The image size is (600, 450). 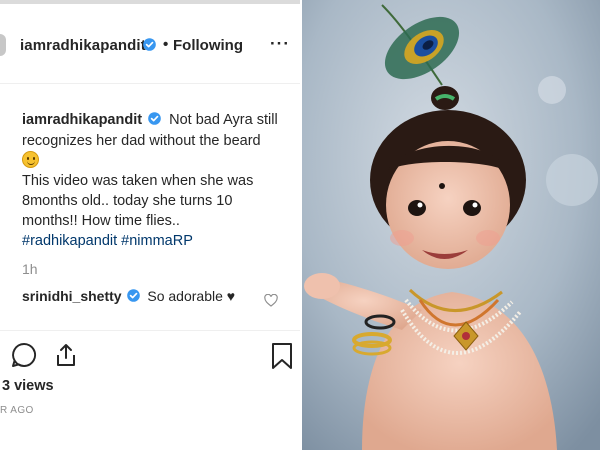 What do you see at coordinates (282, 358) in the screenshot?
I see `bookmark-icon` at bounding box center [282, 358].